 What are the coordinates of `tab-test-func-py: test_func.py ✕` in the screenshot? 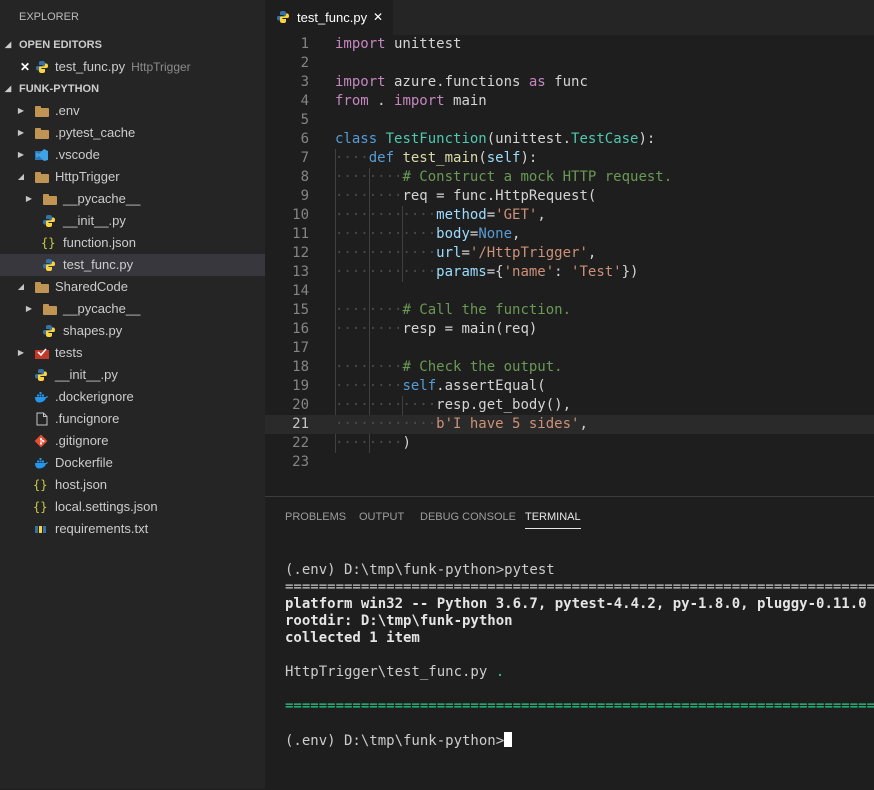 It's located at (329, 17).